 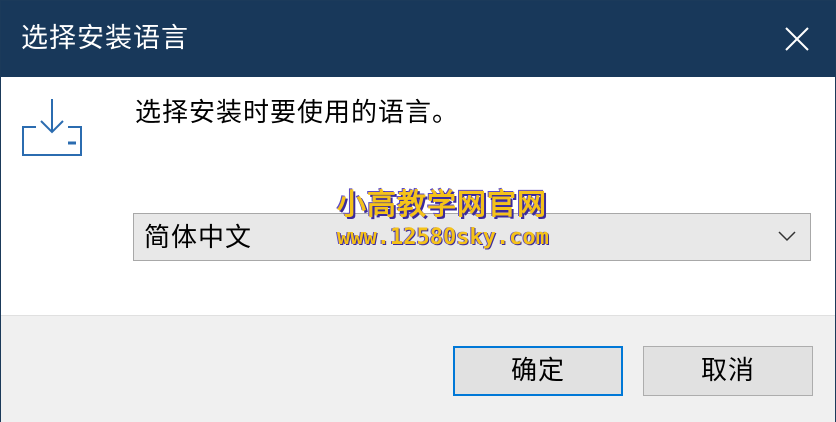 What do you see at coordinates (198, 238) in the screenshot?
I see `language-select-value: 简体中文` at bounding box center [198, 238].